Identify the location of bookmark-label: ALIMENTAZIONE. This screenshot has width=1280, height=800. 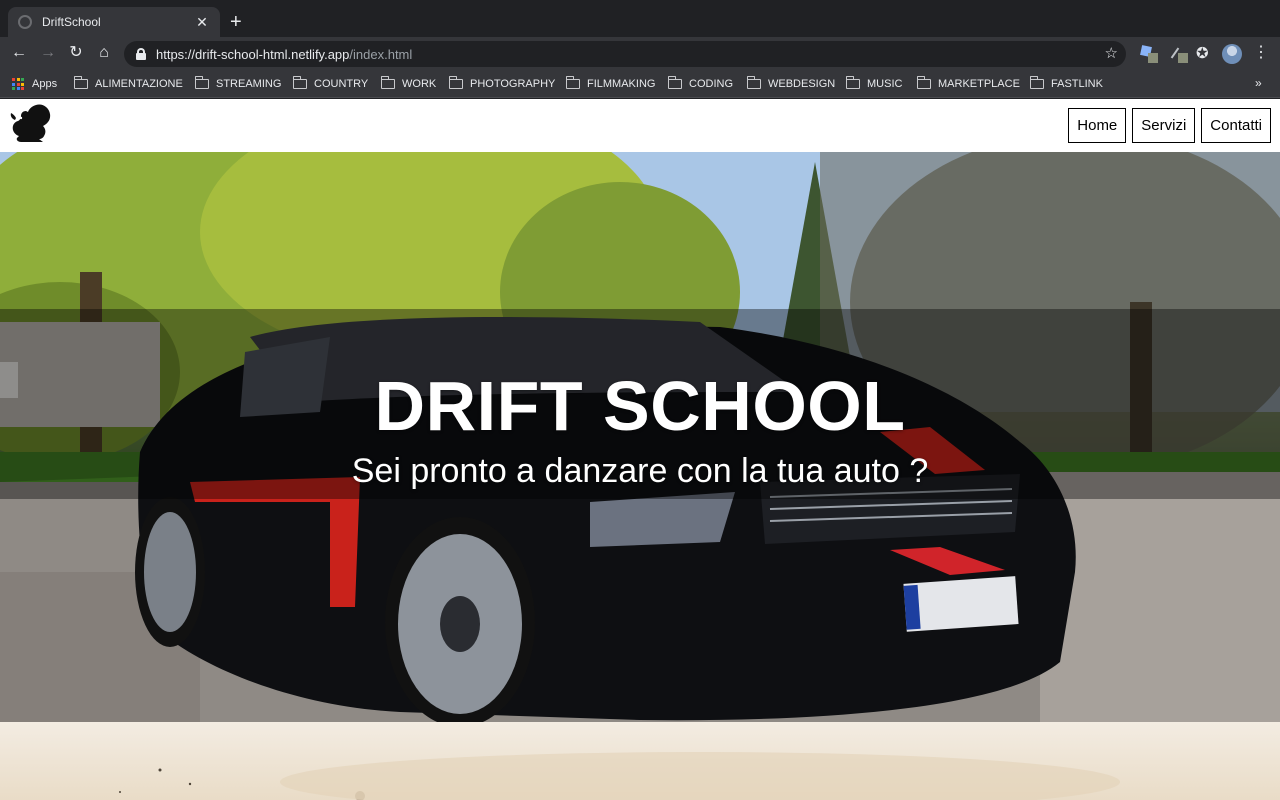
(139, 84).